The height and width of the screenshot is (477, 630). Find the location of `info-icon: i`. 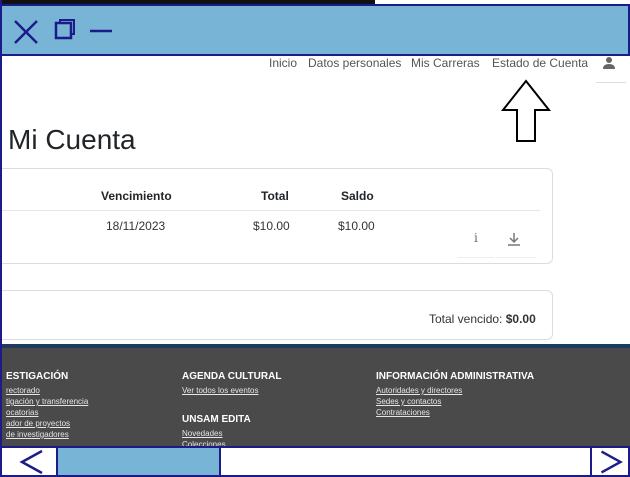

info-icon: i is located at coordinates (476, 238).